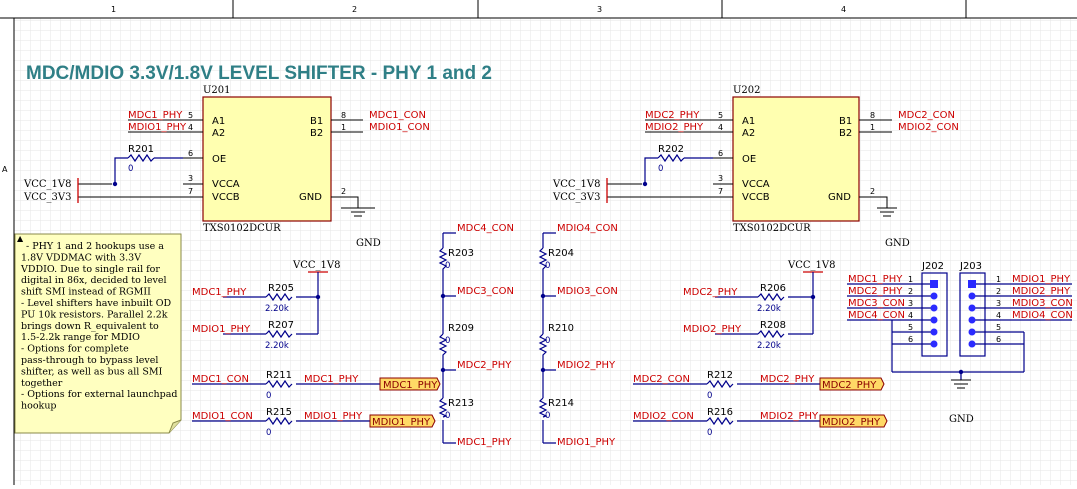 The height and width of the screenshot is (489, 1077). I want to click on note-line: 1.8V VDDMAC with 3.3V, so click(81, 257).